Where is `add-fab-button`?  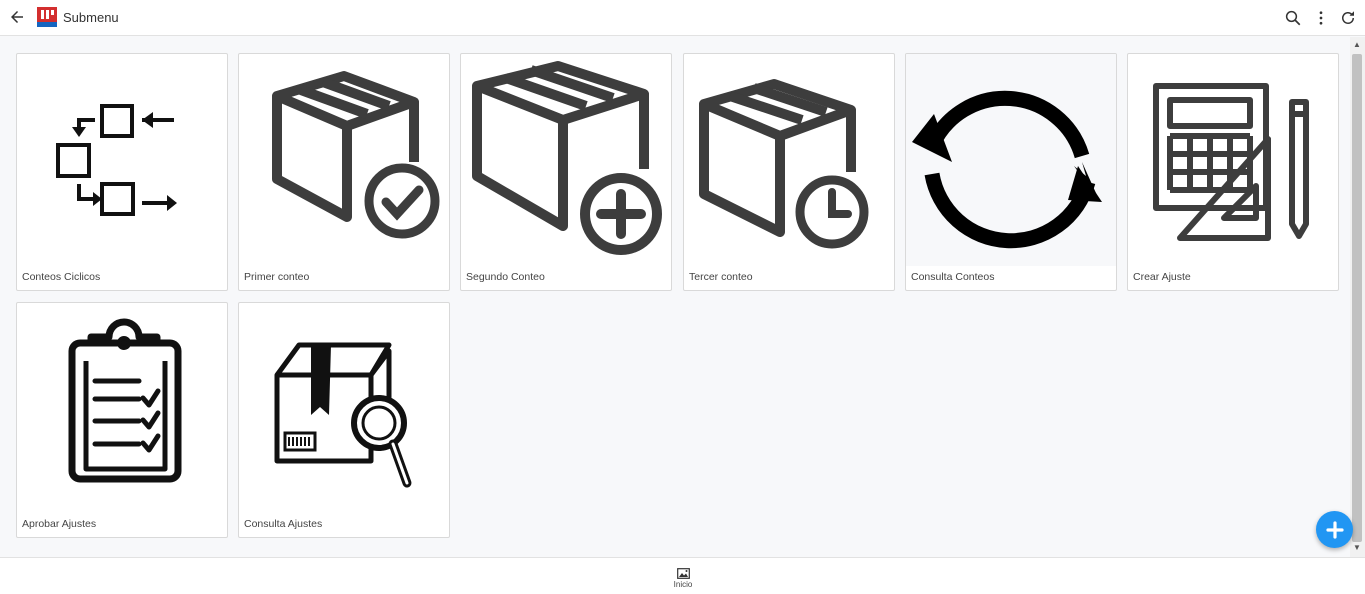
add-fab-button is located at coordinates (1334, 529).